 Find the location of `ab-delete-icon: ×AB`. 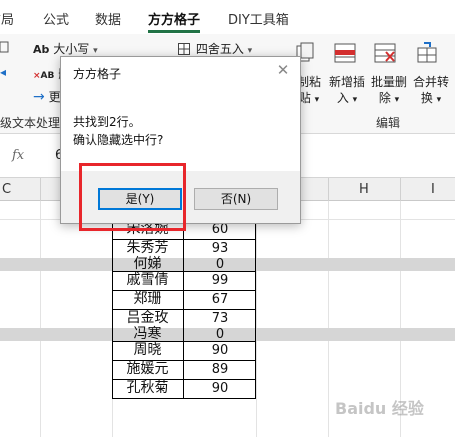

ab-delete-icon: ×AB is located at coordinates (44, 76).